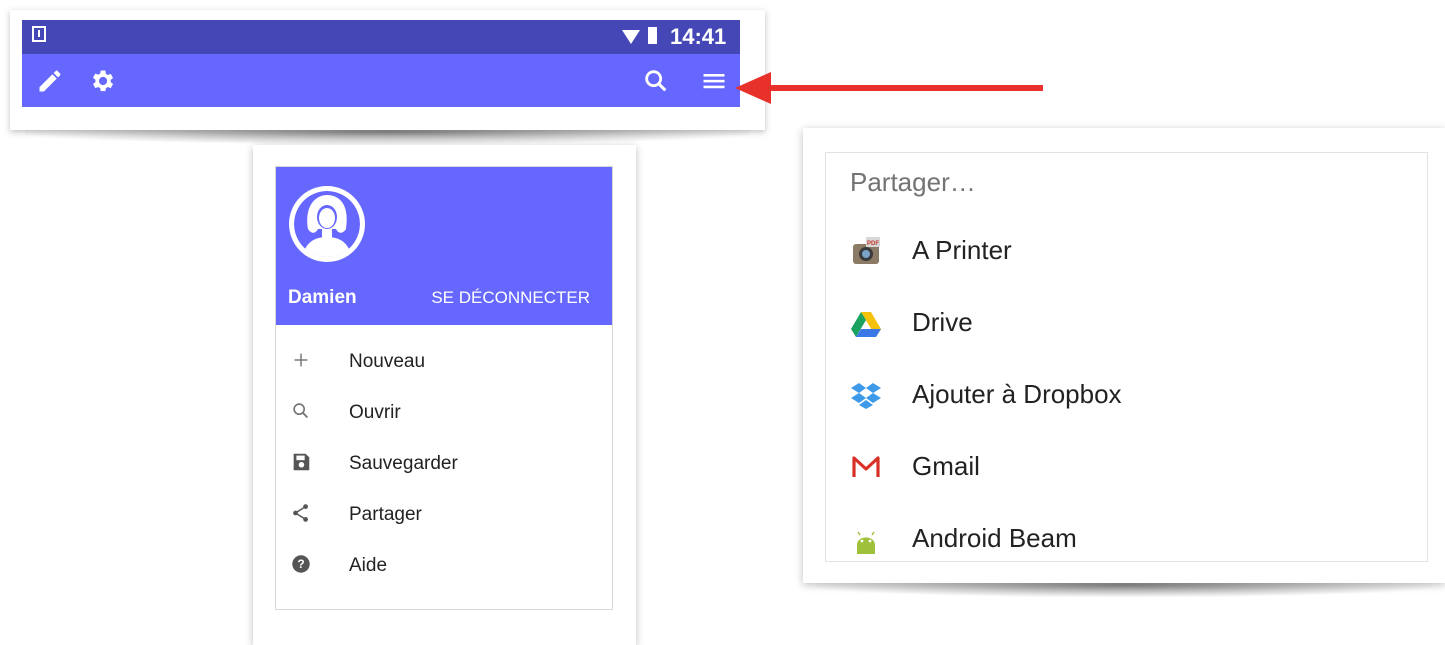  I want to click on help-icon: ?, so click(301, 564).